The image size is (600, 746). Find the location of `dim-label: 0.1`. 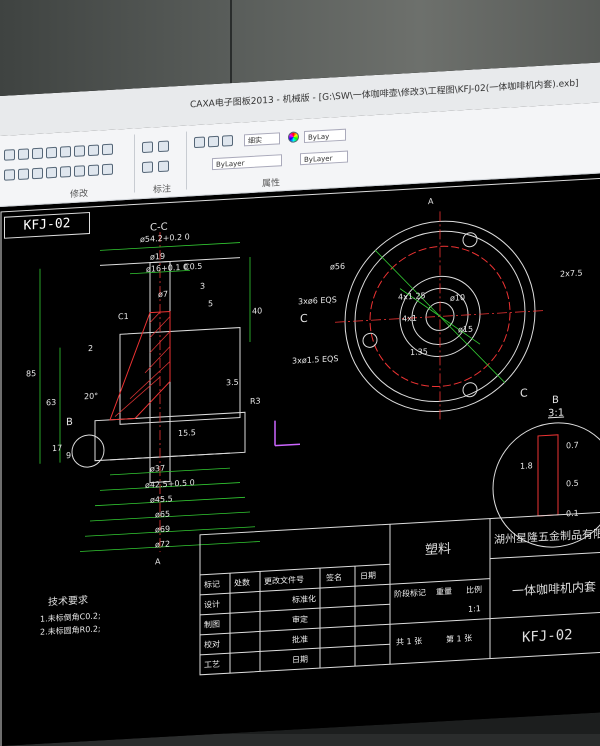

dim-label: 0.1 is located at coordinates (572, 513).